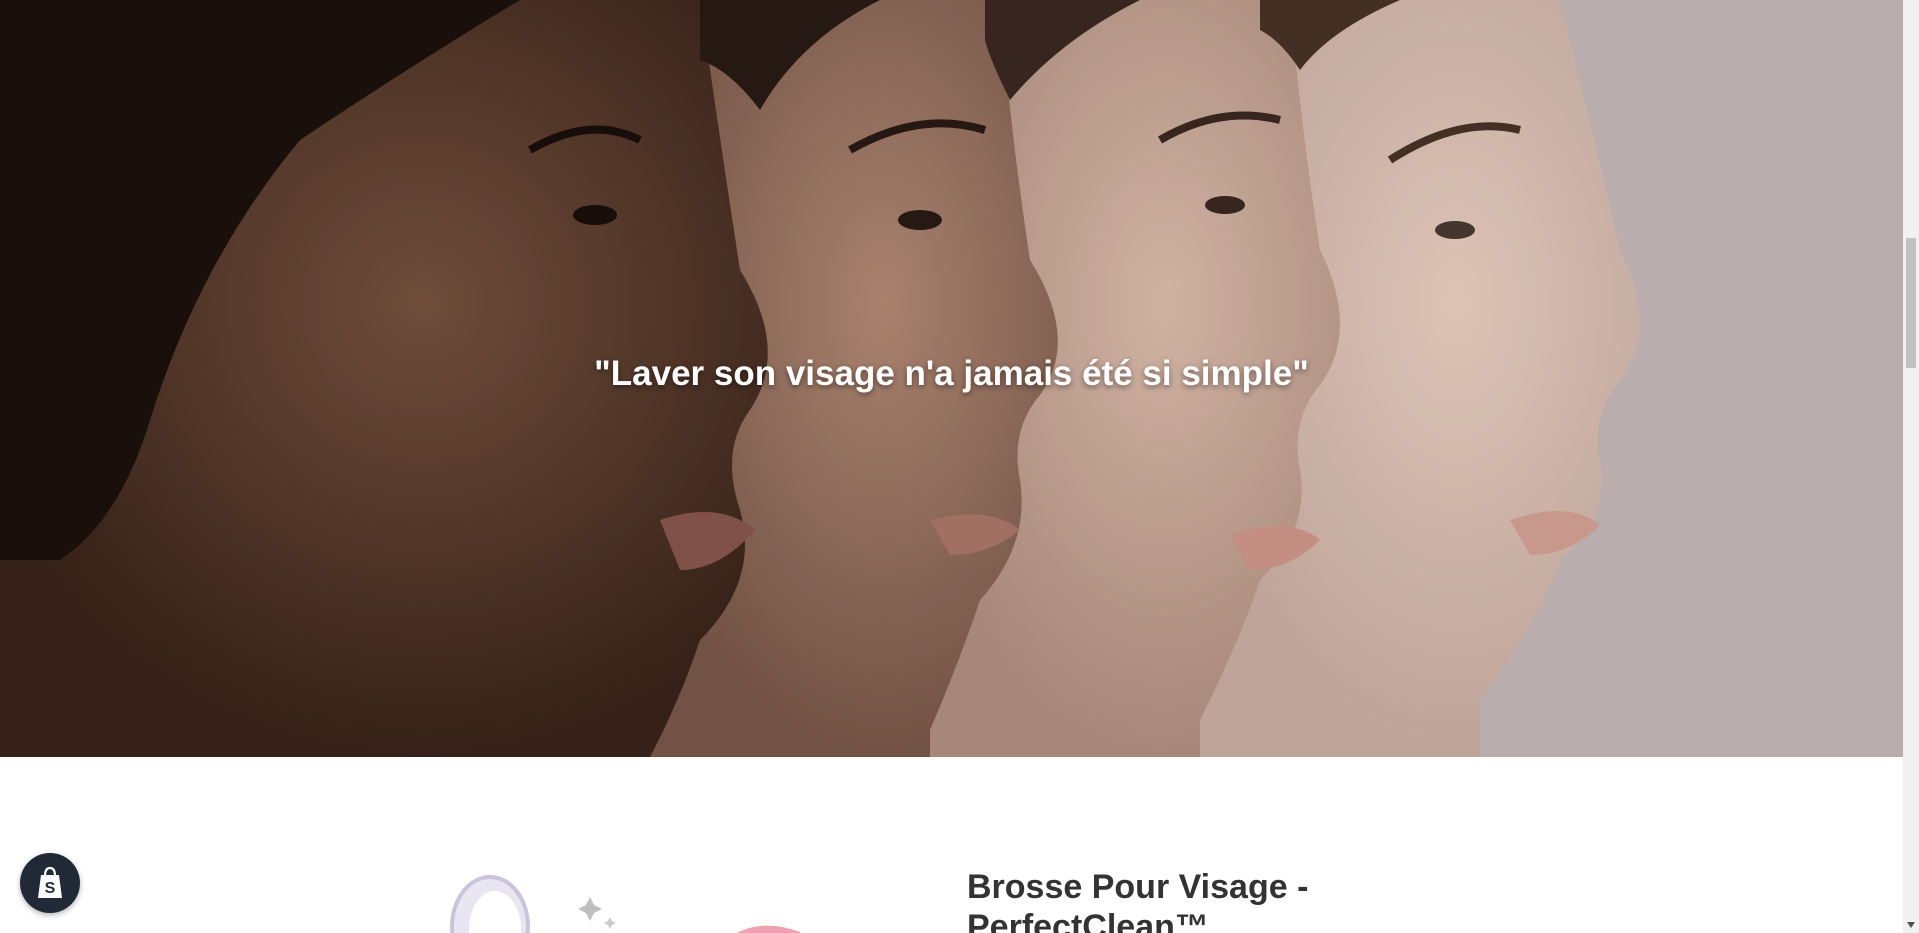 The image size is (1919, 933). I want to click on product-image, so click(670, 895).